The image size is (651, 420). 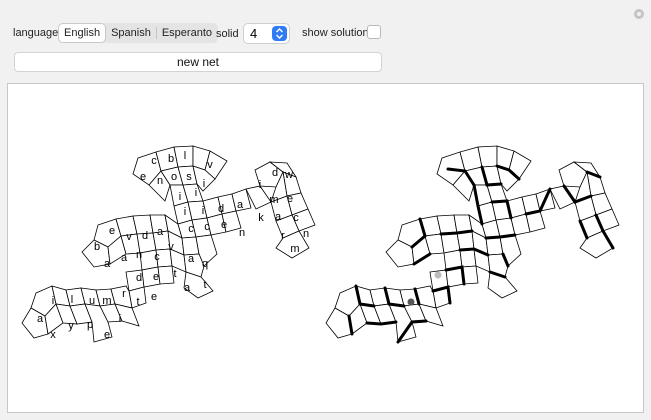 I want to click on language-option-esperanto: Esperanto, so click(x=187, y=33).